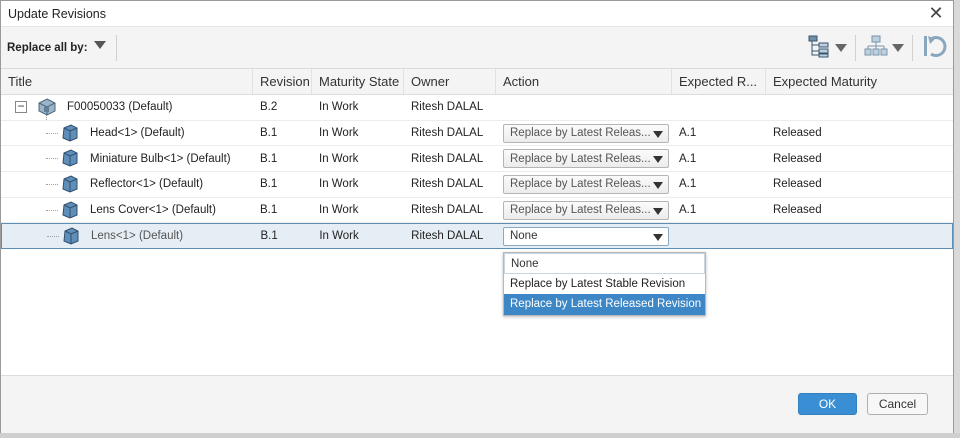 Image resolution: width=960 pixels, height=438 pixels. What do you see at coordinates (47, 107) in the screenshot?
I see `assembly-icon` at bounding box center [47, 107].